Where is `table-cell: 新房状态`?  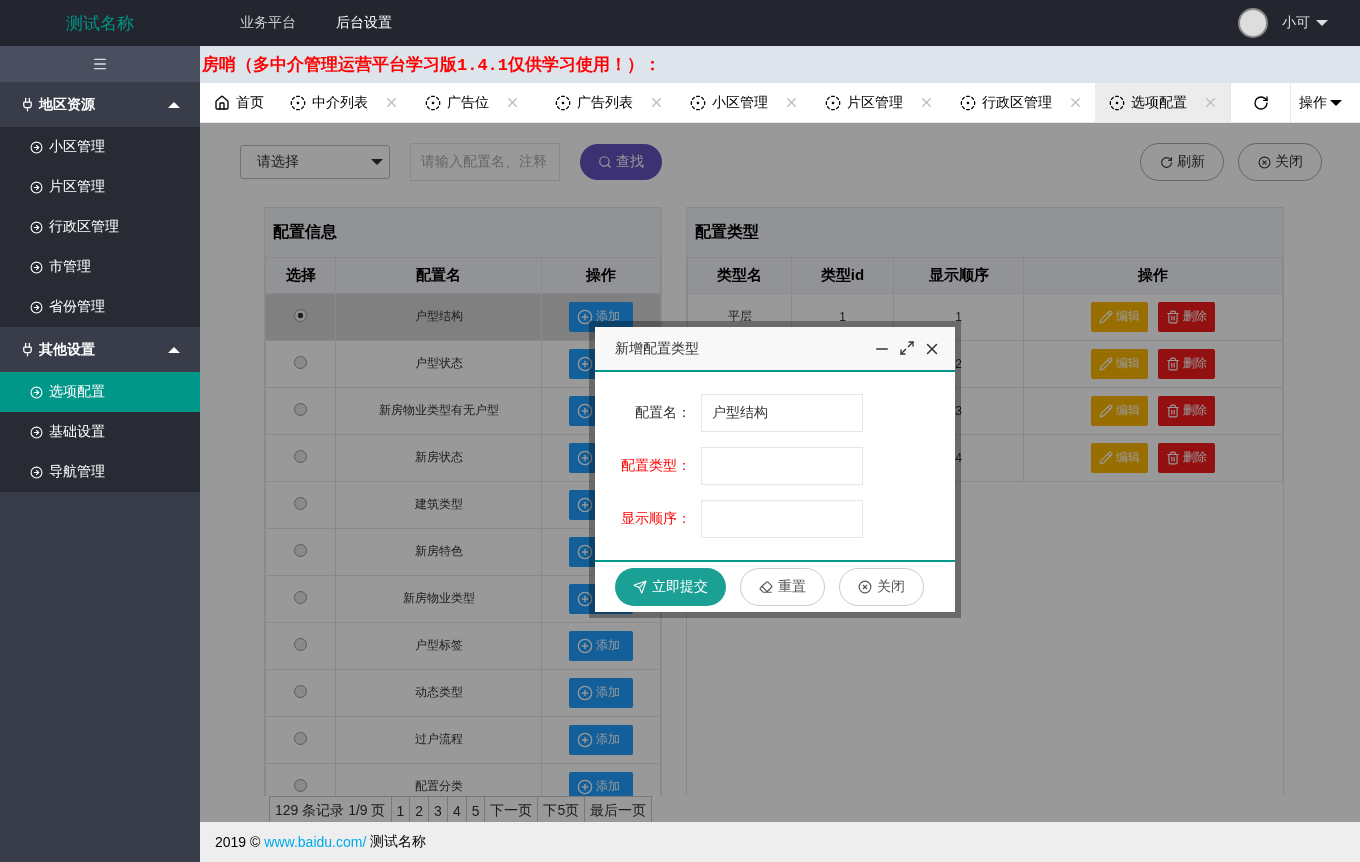
table-cell: 新房状态 is located at coordinates (438, 457).